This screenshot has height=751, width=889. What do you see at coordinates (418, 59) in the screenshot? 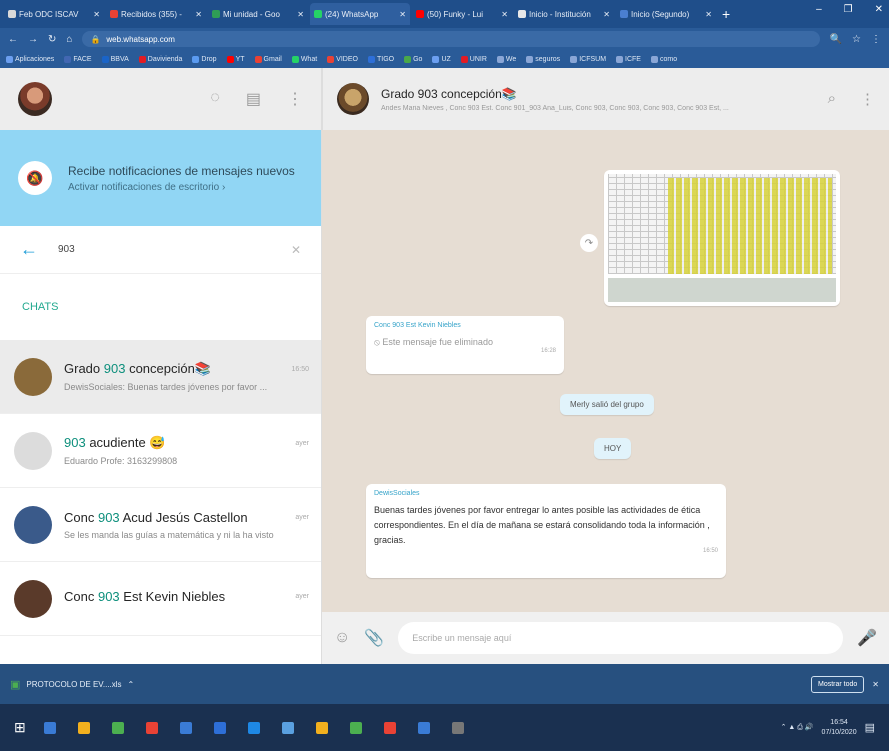
I see `bookmark-label: Go` at bounding box center [418, 59].